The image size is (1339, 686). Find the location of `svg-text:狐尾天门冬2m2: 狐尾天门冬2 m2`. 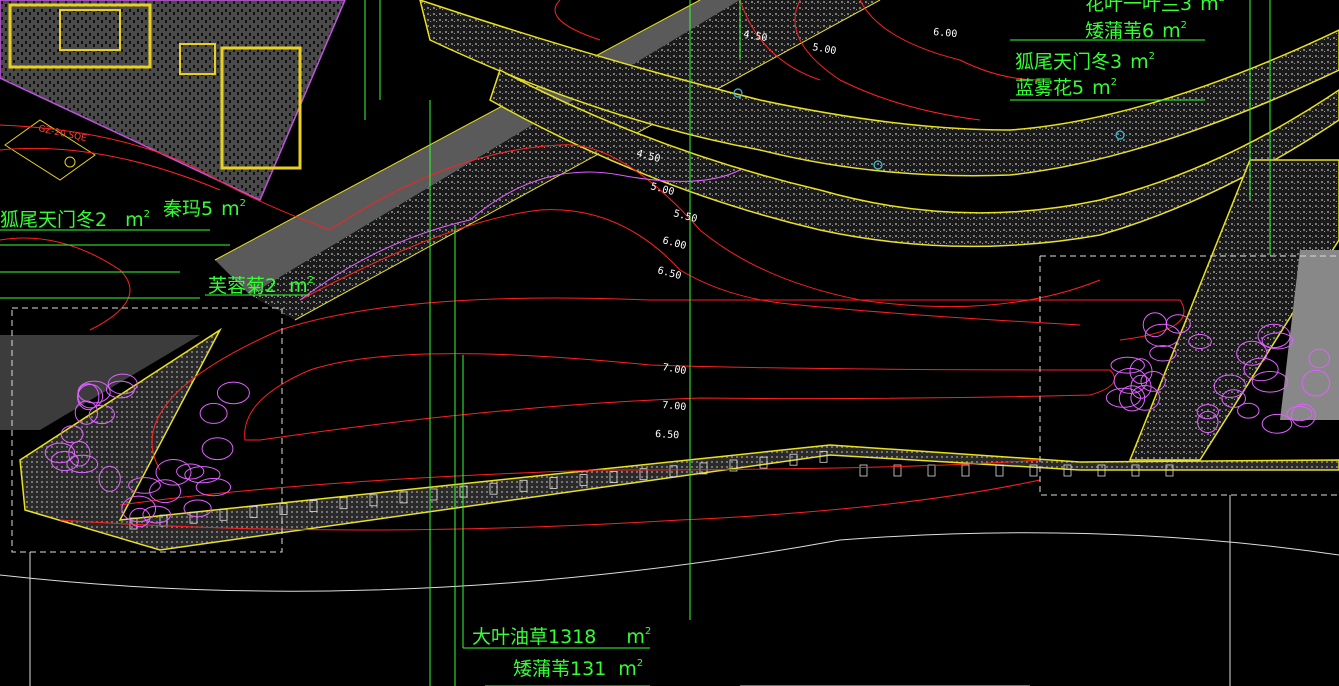

svg-text:狐尾天门冬2m2: 狐尾天门冬2 m2 is located at coordinates (75, 220).